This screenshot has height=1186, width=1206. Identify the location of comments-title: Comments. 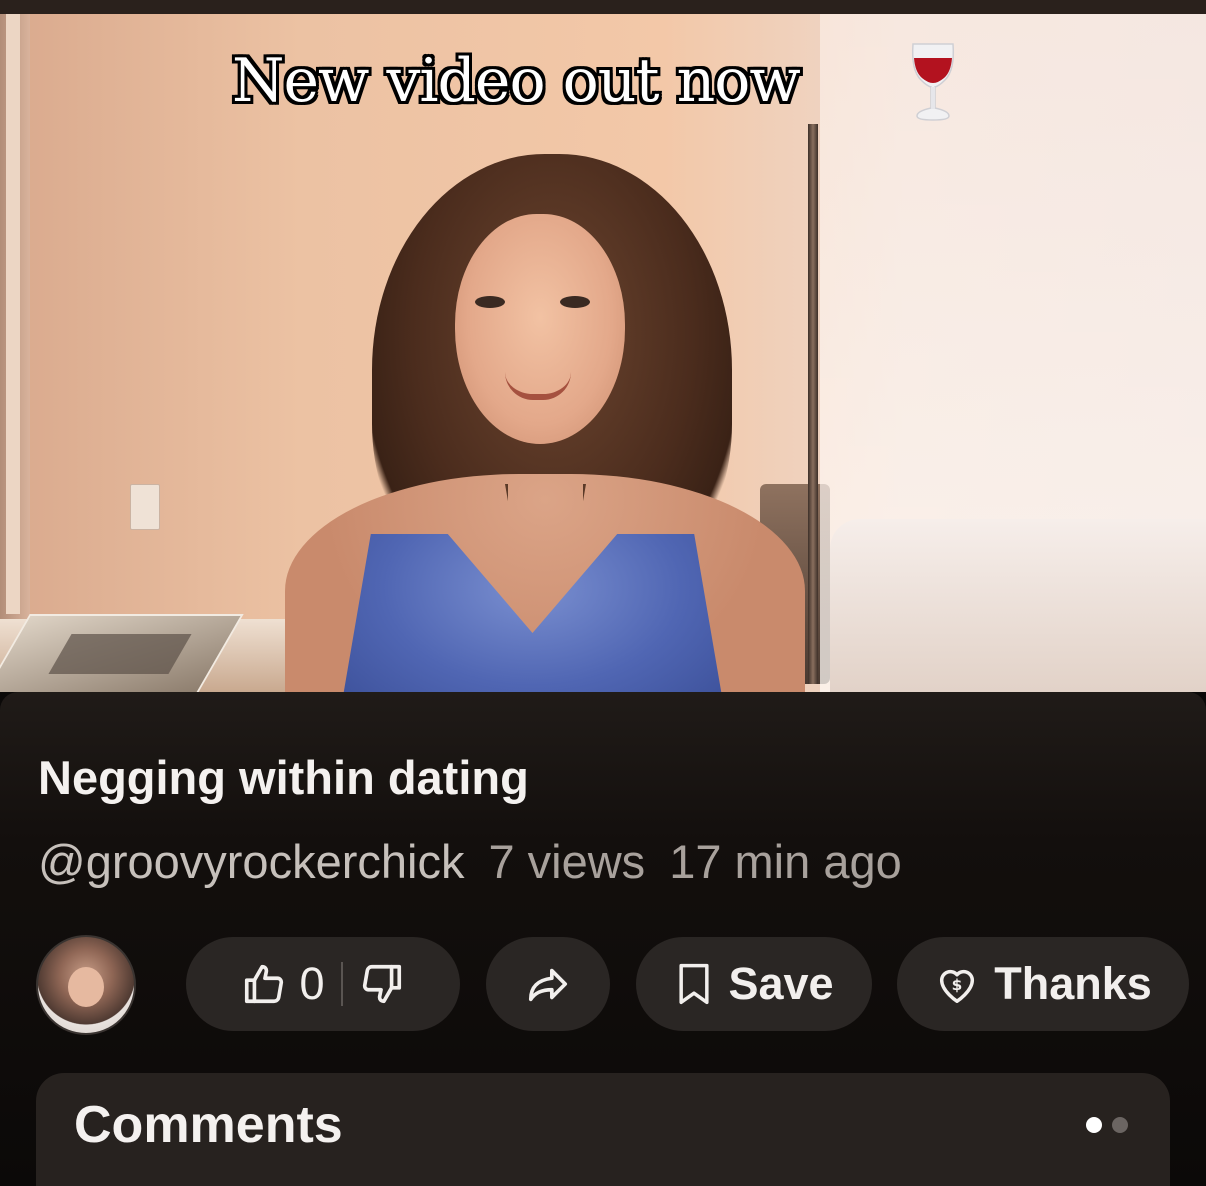
(208, 1125).